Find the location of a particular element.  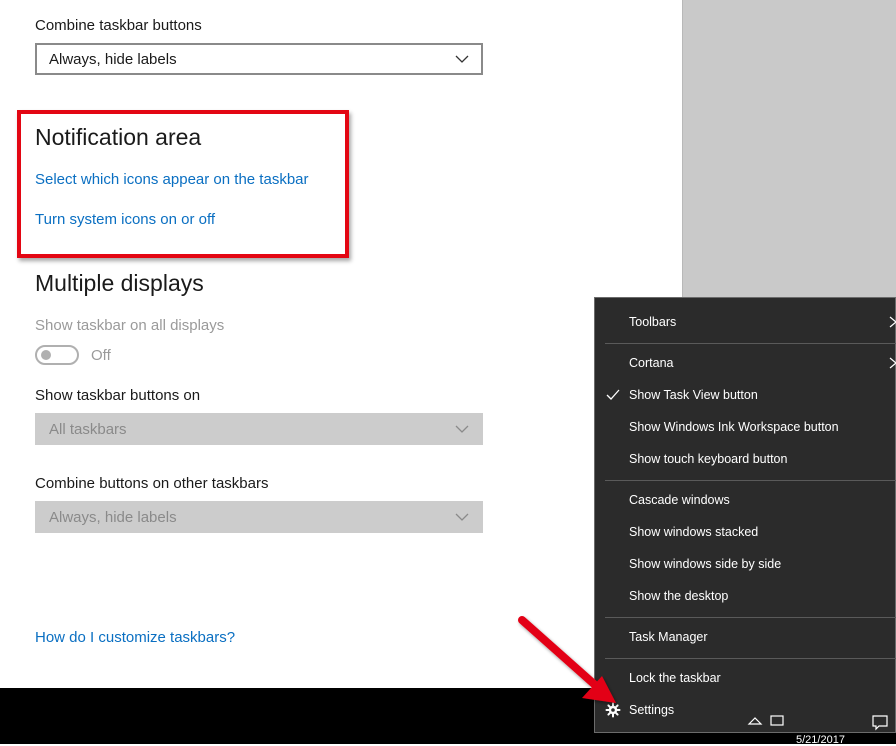

menu-item-label: Show the desktop is located at coordinates (679, 596).